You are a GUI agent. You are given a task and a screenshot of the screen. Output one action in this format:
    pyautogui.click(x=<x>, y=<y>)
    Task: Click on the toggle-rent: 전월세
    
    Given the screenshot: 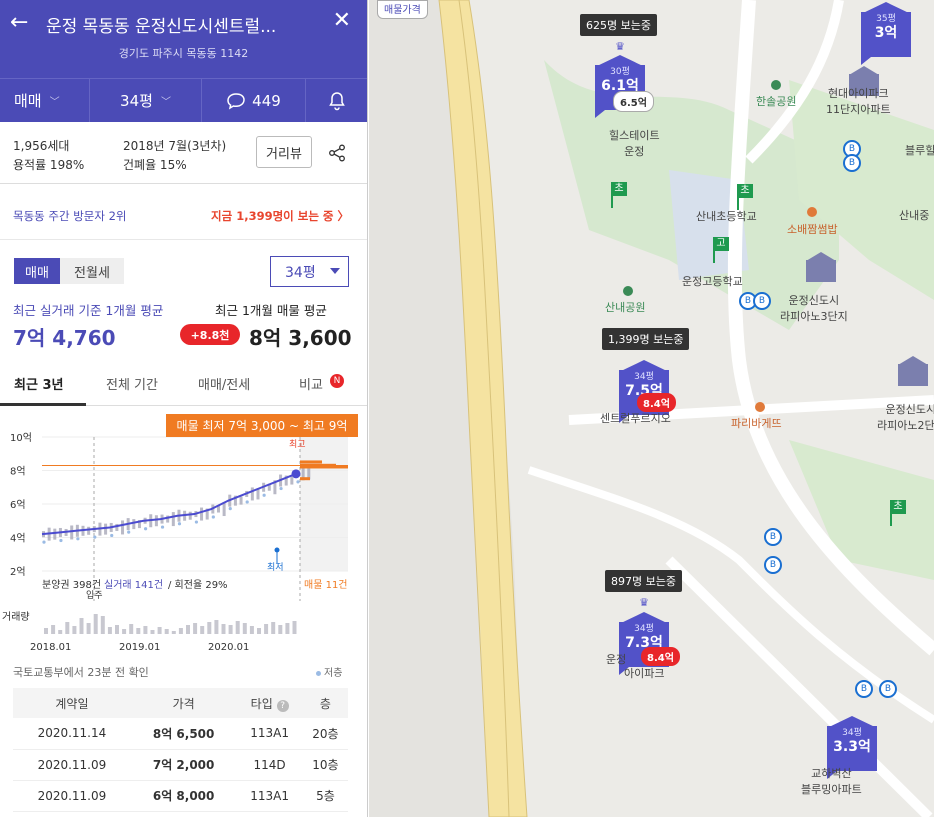 What is the action you would take?
    pyautogui.click(x=92, y=271)
    